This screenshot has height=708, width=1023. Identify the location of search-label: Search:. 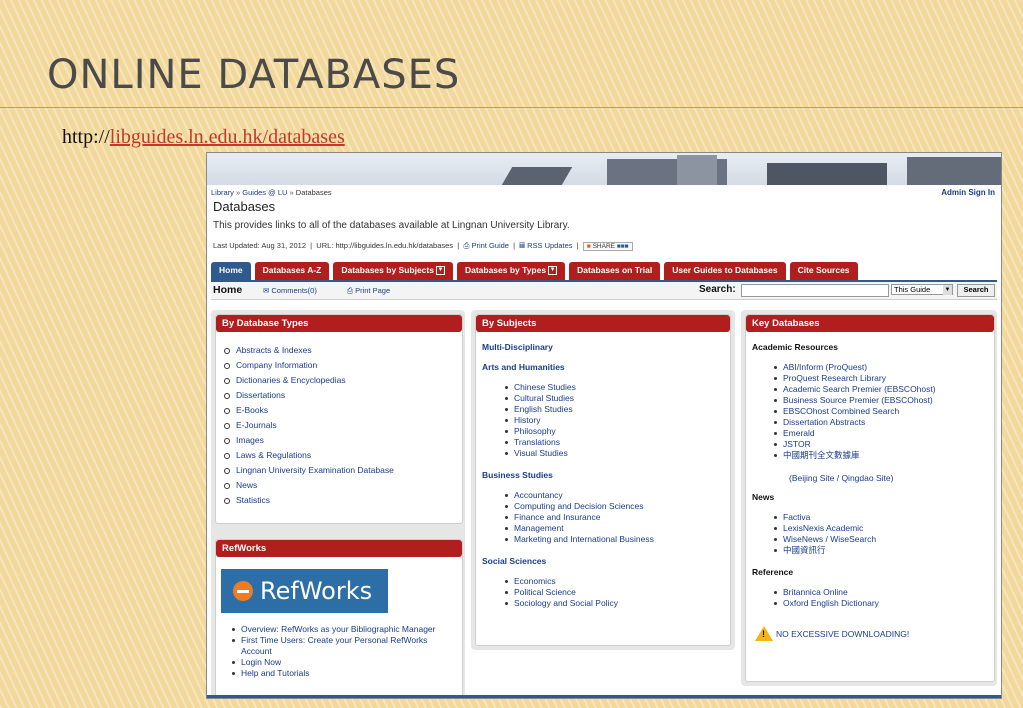
(717, 289).